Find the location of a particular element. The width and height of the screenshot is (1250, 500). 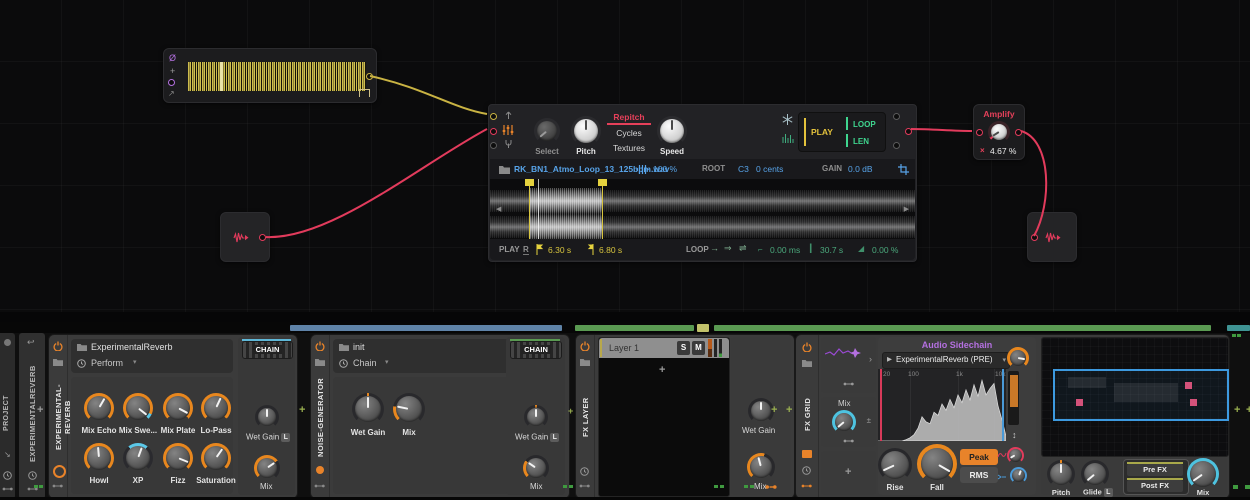

root-note: C3 is located at coordinates (743, 169).